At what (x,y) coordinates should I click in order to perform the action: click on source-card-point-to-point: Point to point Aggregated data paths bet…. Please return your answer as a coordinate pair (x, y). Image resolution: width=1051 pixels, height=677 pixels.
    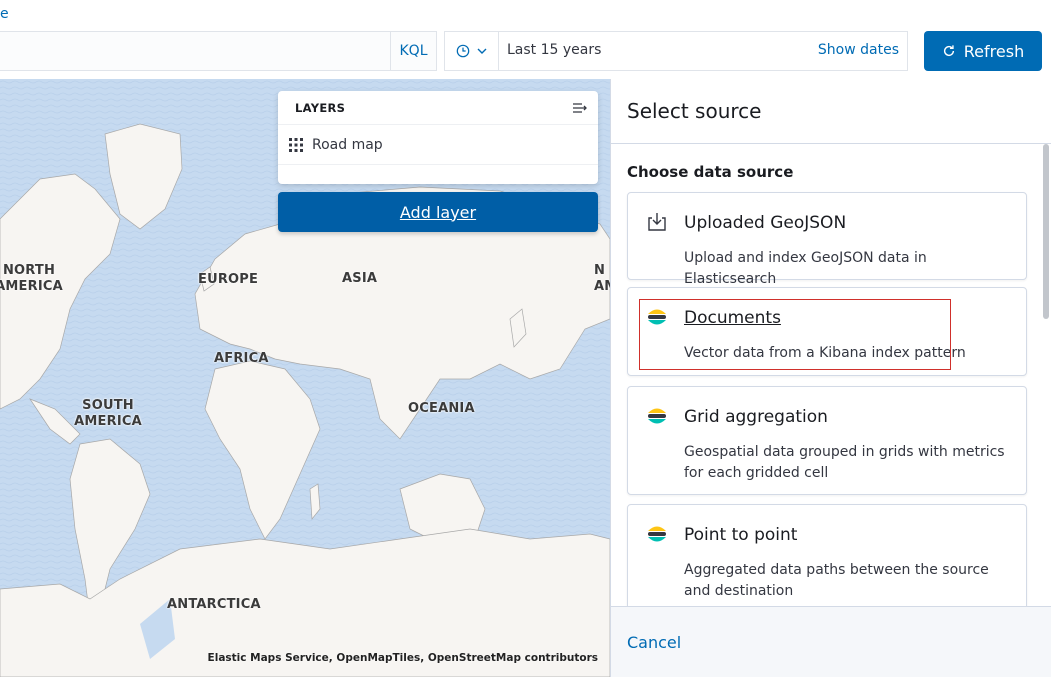
    Looking at the image, I should click on (827, 559).